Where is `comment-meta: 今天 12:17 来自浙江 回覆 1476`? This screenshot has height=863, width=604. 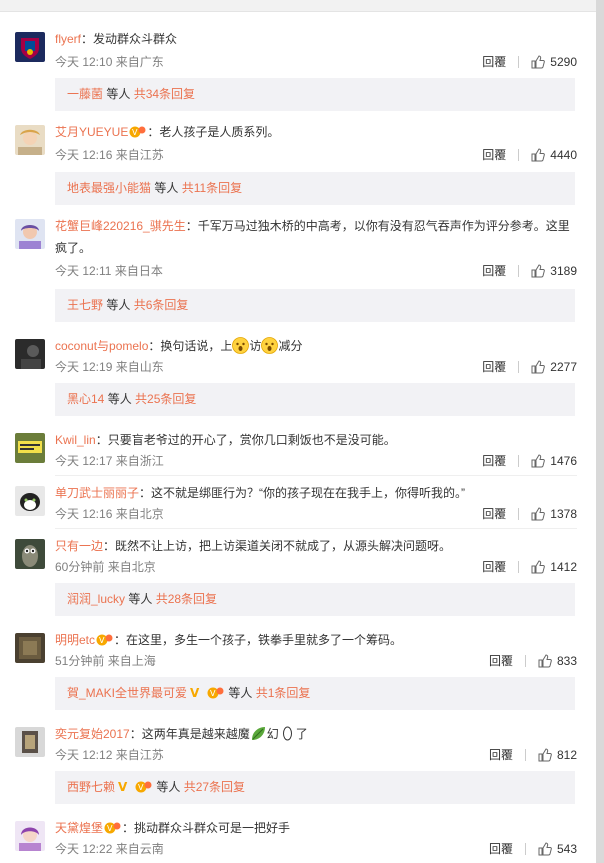
comment-meta: 今天 12:17 来自浙江 回覆 1476 is located at coordinates (316, 461).